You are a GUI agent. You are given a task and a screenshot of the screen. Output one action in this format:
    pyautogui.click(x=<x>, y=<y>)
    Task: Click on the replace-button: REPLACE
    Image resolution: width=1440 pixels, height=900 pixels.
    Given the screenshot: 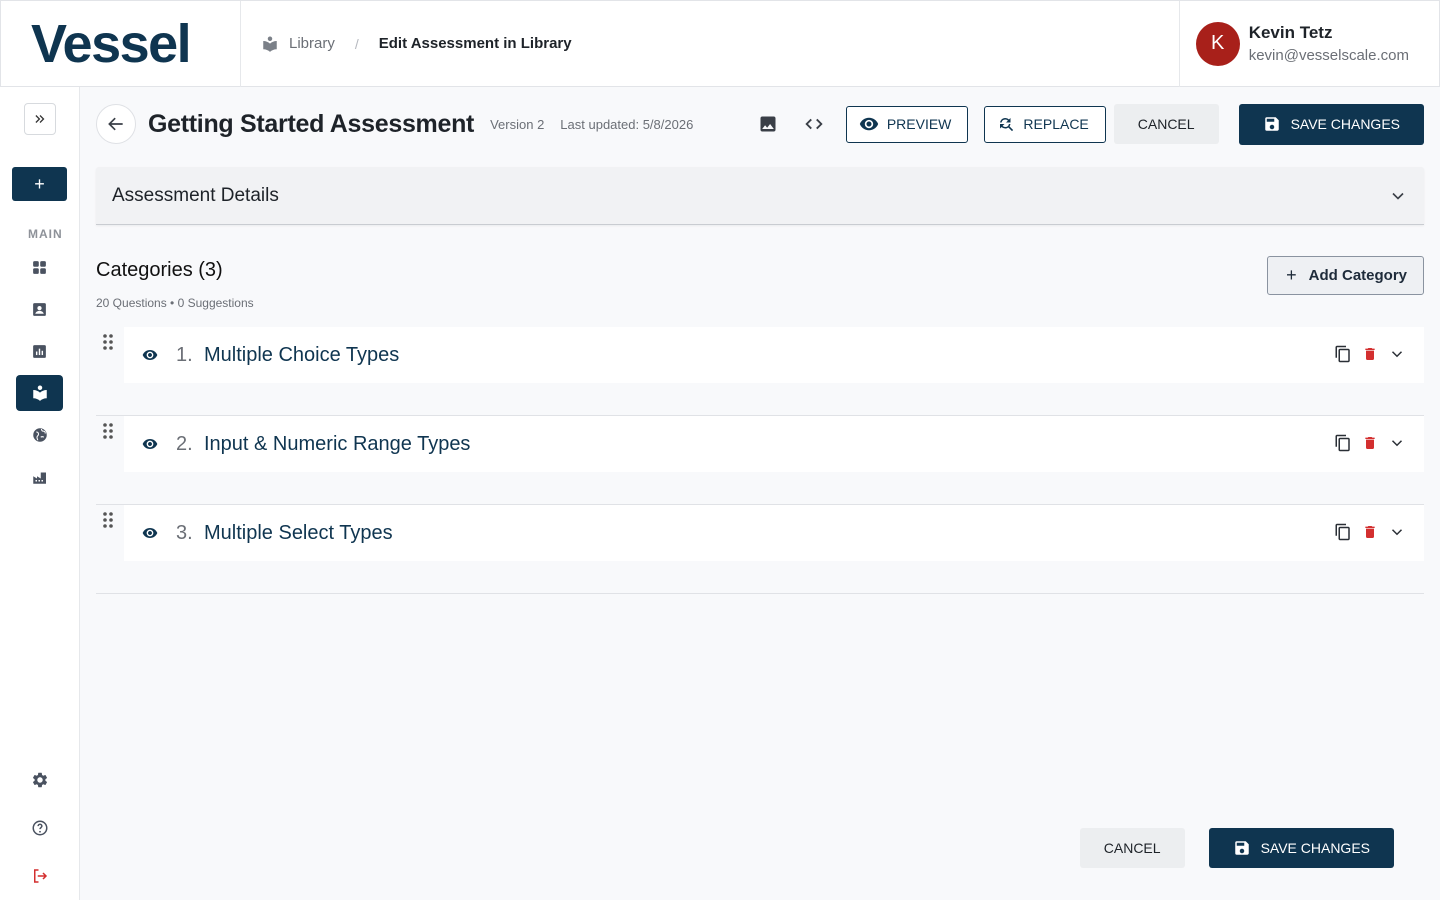 What is the action you would take?
    pyautogui.click(x=1045, y=124)
    